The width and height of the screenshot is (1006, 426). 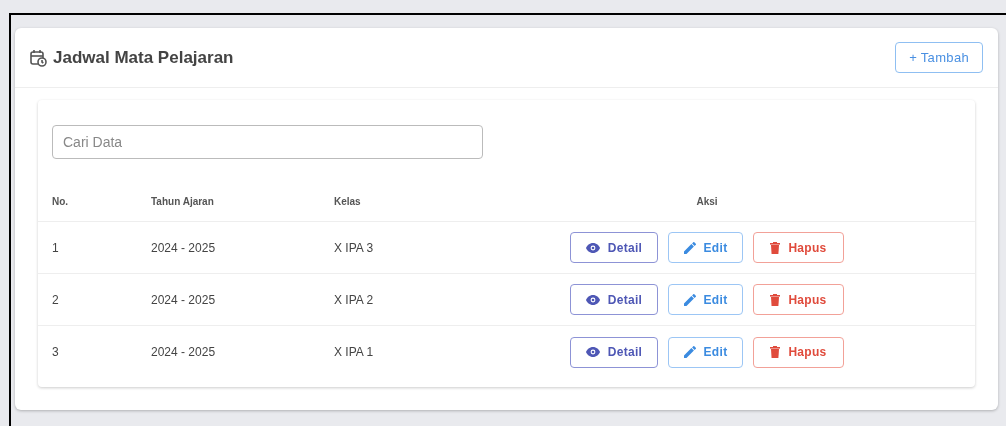 I want to click on table-cell-text: X IPA 1, so click(x=354, y=352).